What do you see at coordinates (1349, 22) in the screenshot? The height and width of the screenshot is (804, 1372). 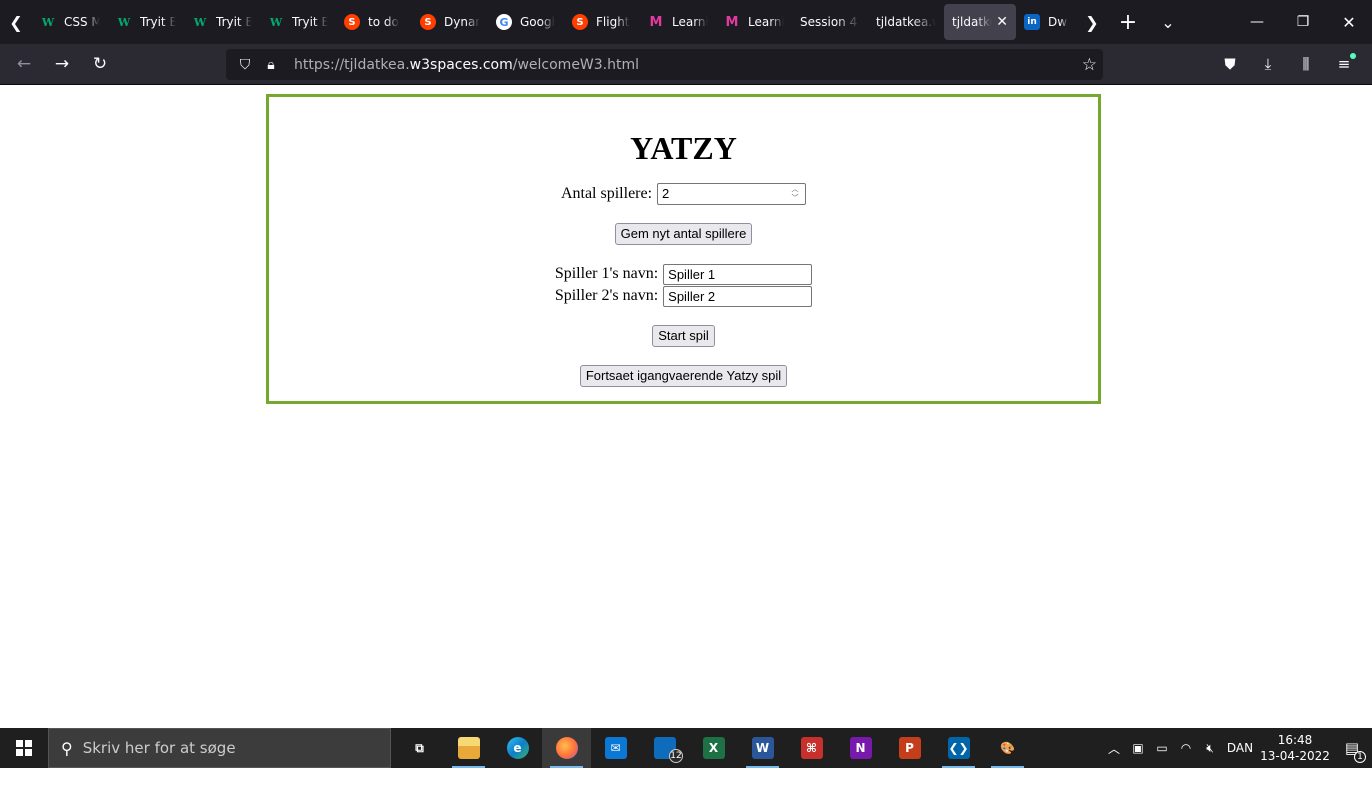 I see `close-window-button: ✕` at bounding box center [1349, 22].